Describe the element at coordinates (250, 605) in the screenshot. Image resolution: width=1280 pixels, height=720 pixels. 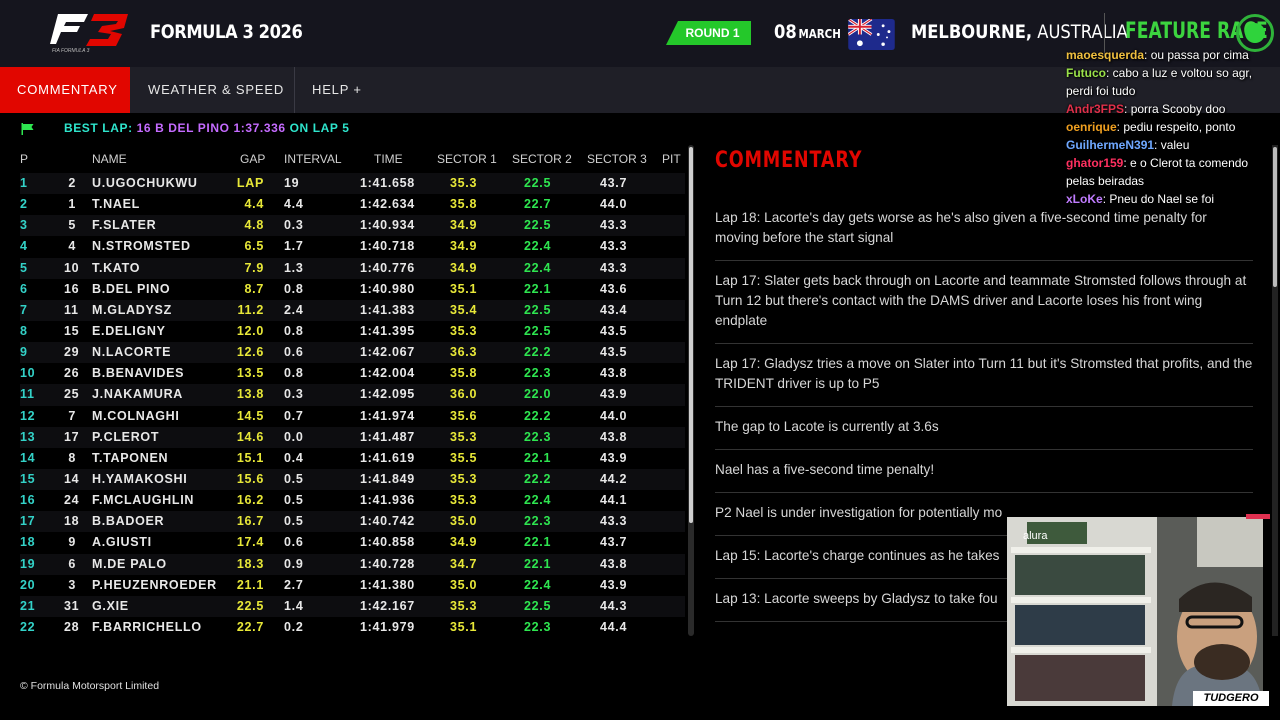
I see `row-gap: 22.5` at that location.